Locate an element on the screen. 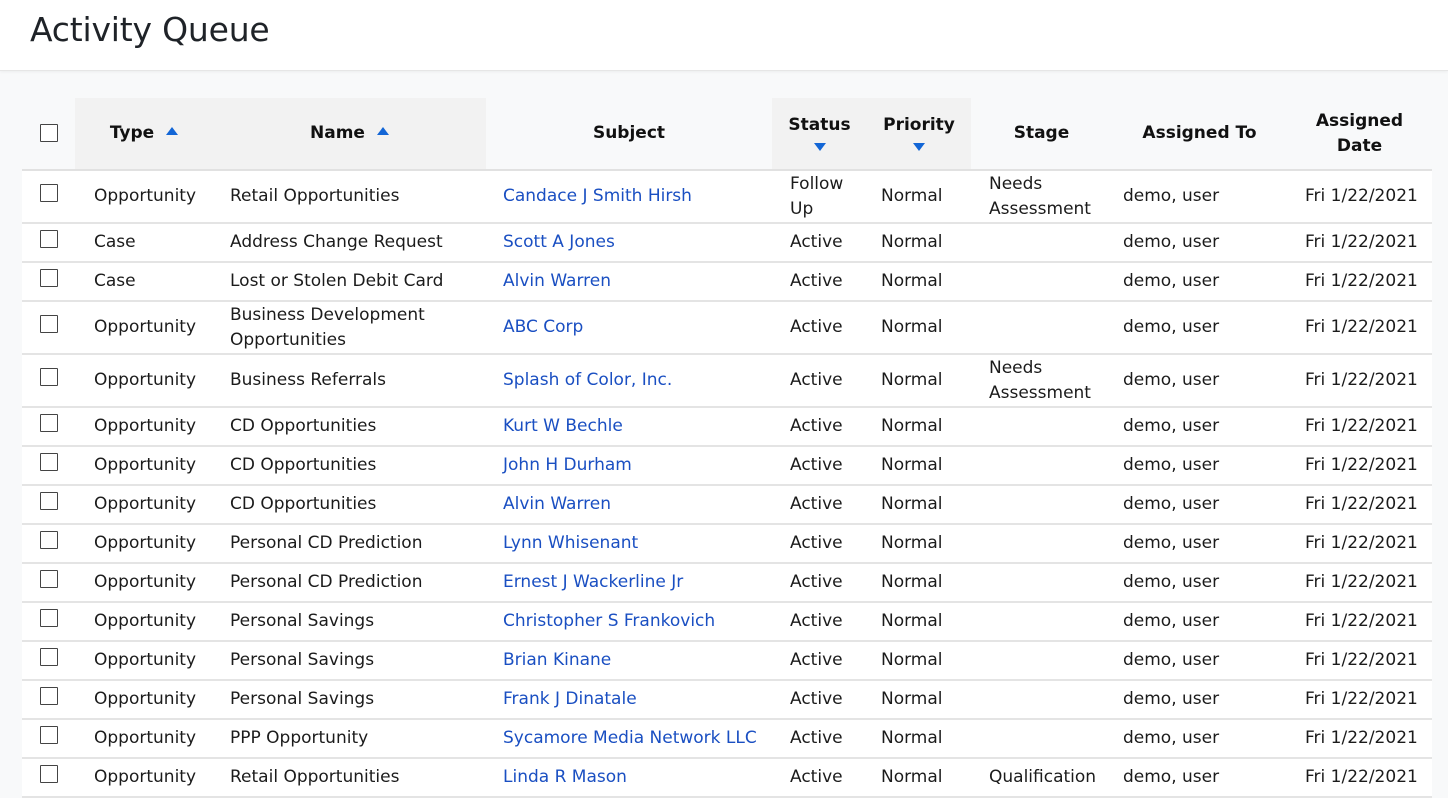 This screenshot has height=798, width=1448. subject-link: Splash of Color, Inc. is located at coordinates (587, 380).